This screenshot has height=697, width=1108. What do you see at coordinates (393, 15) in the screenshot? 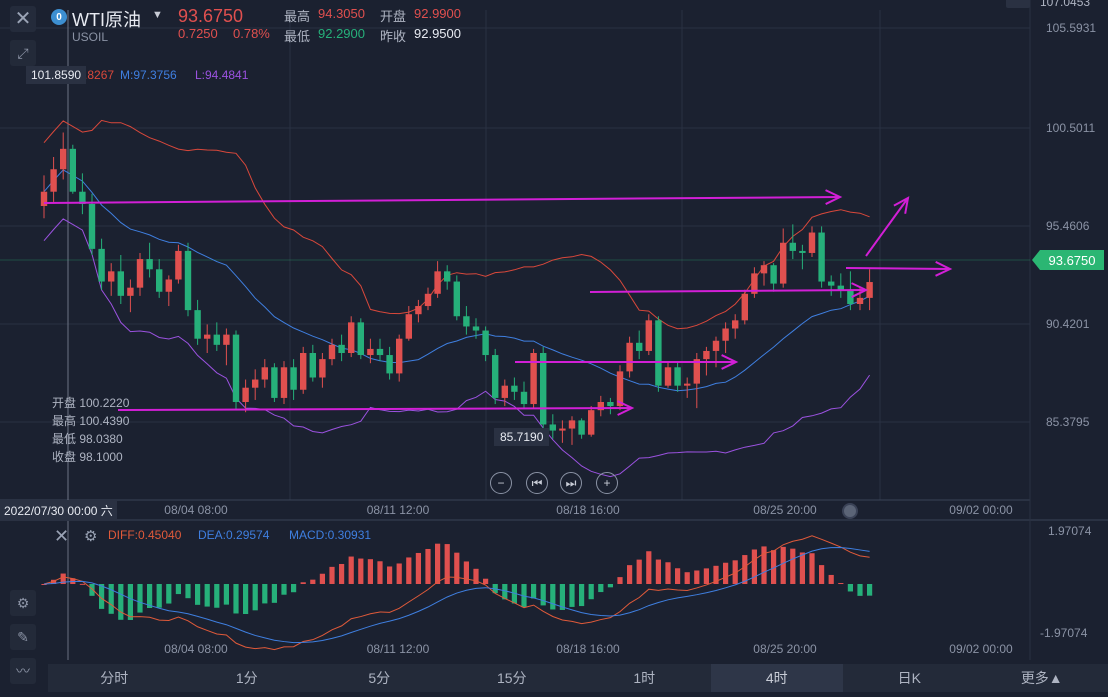
I see `open-label: 开盘` at bounding box center [393, 15].